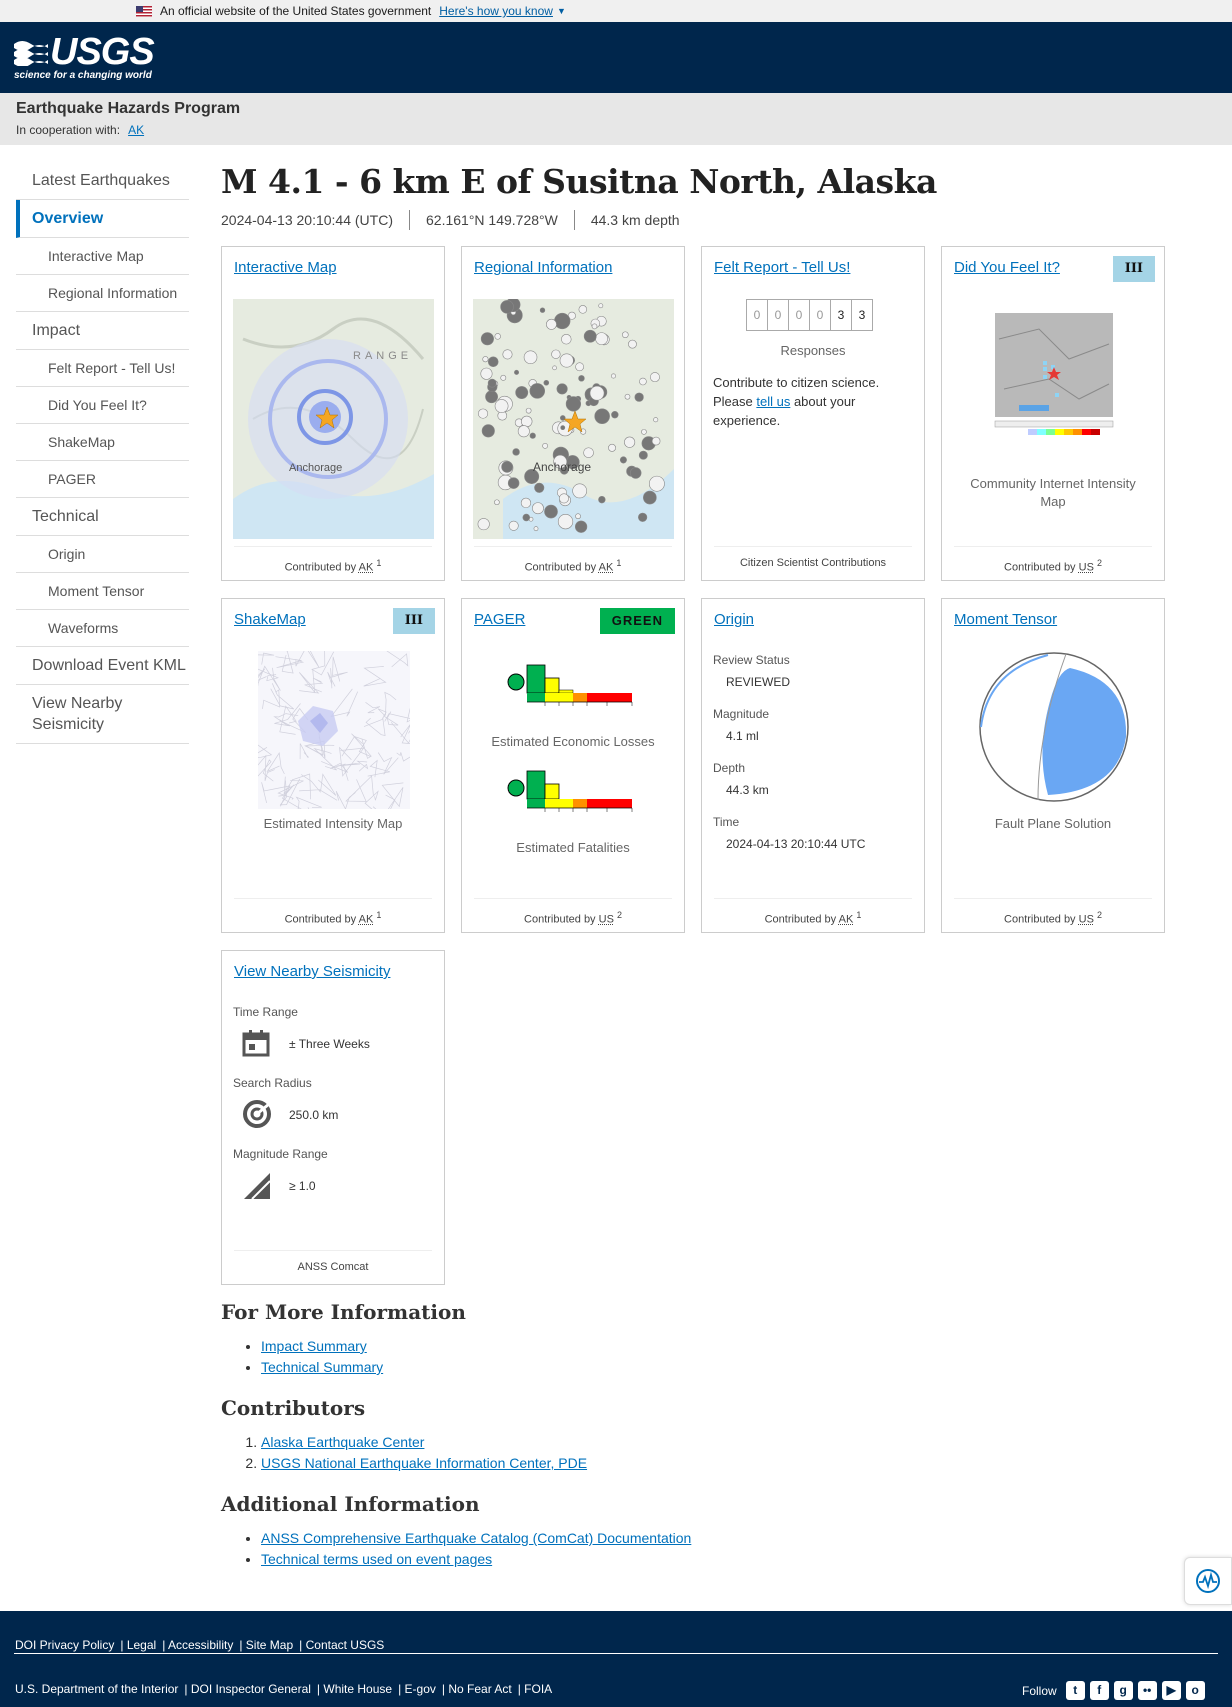  What do you see at coordinates (1007, 267) in the screenshot?
I see `card-title-dyfi: Did You Feel It?` at bounding box center [1007, 267].